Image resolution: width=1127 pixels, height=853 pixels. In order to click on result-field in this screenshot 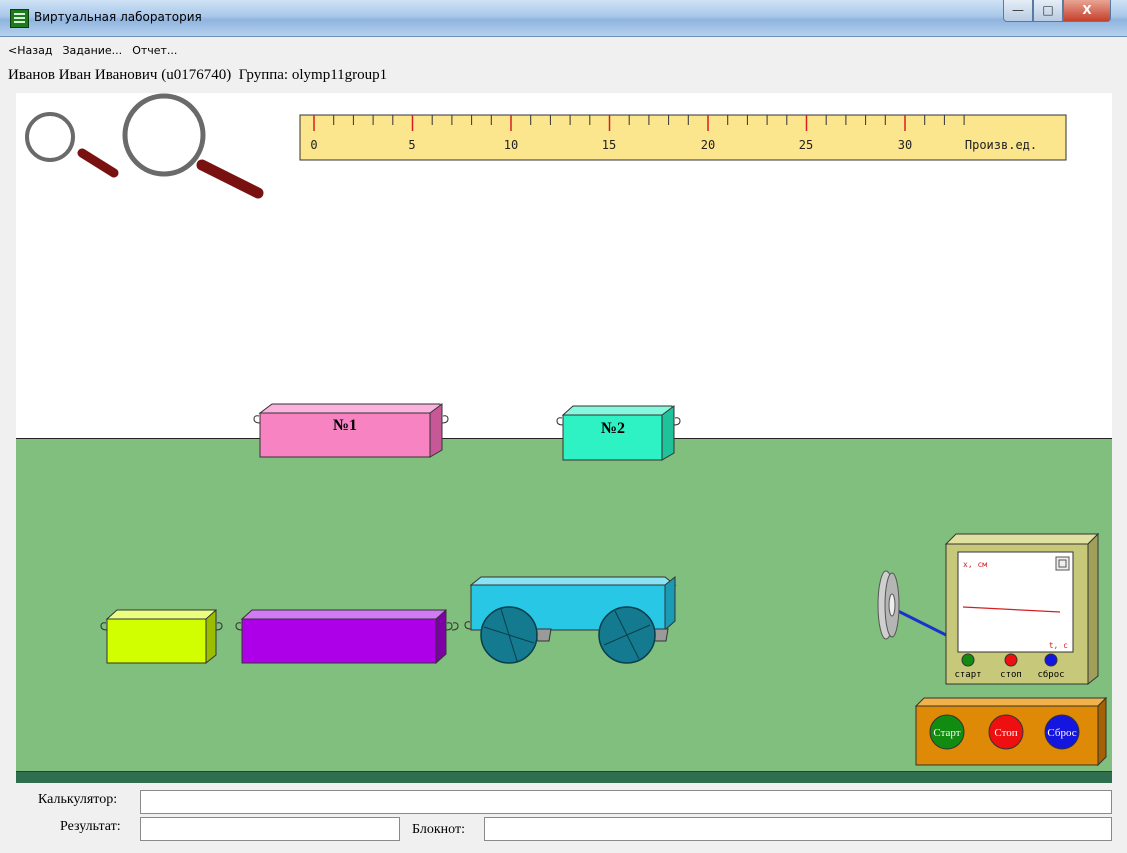, I will do `click(270, 829)`.